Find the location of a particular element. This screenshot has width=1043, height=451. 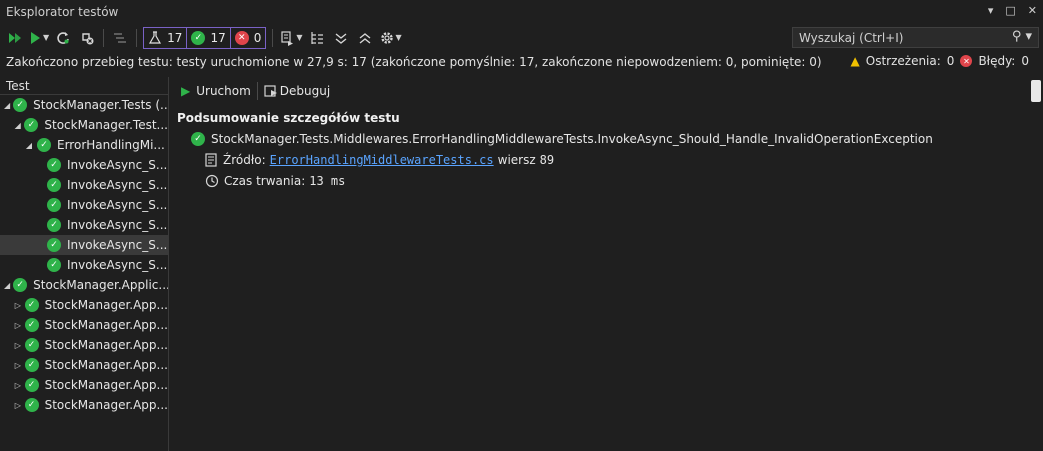

run-button: ▼ is located at coordinates (38, 38).